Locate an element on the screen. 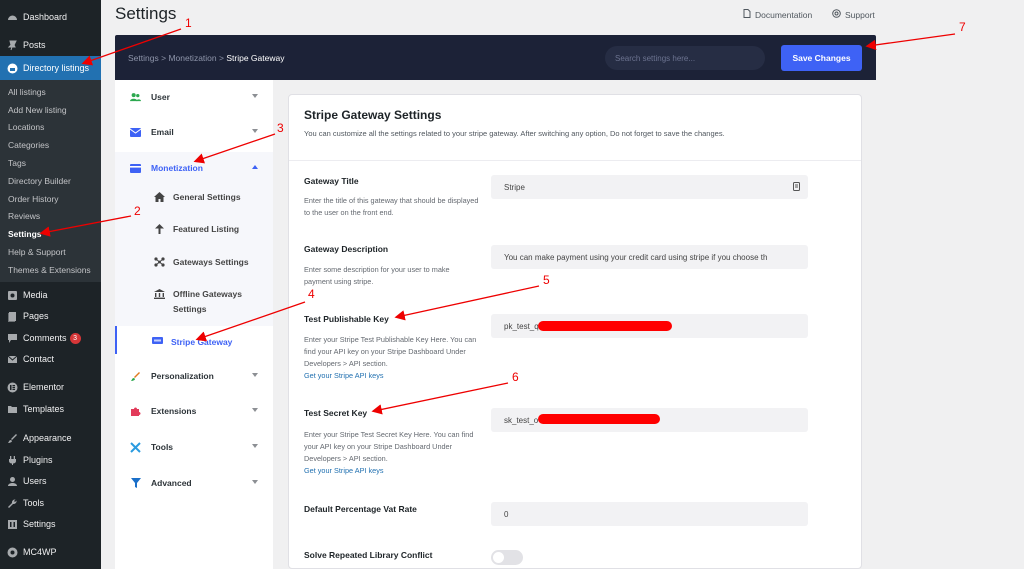 Image resolution: width=1024 pixels, height=569 pixels. submenu-order-history: Order History is located at coordinates (50, 199).